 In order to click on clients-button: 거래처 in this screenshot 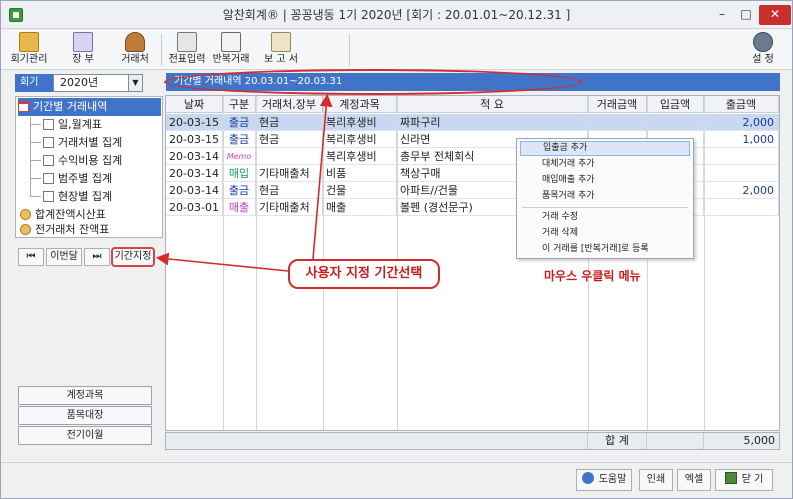, I will do `click(135, 50)`.